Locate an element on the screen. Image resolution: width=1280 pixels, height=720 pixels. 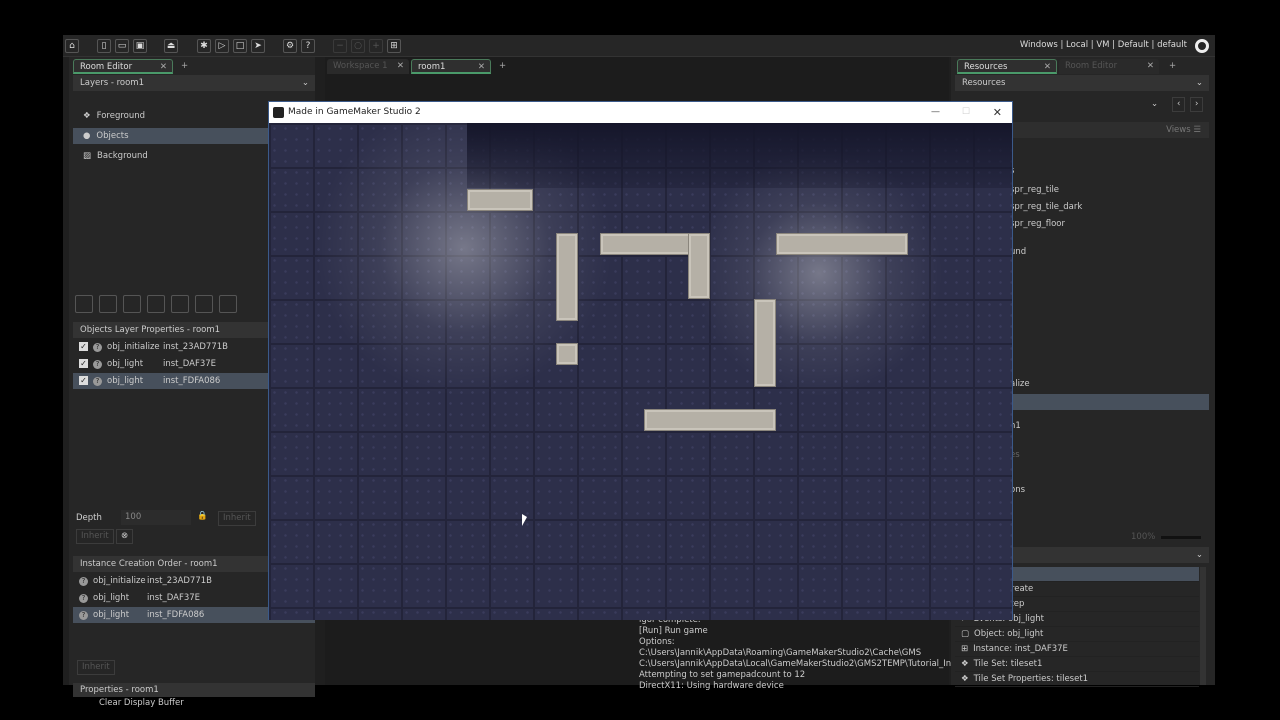
gamemaker-logo-icon is located at coordinates (278, 112).